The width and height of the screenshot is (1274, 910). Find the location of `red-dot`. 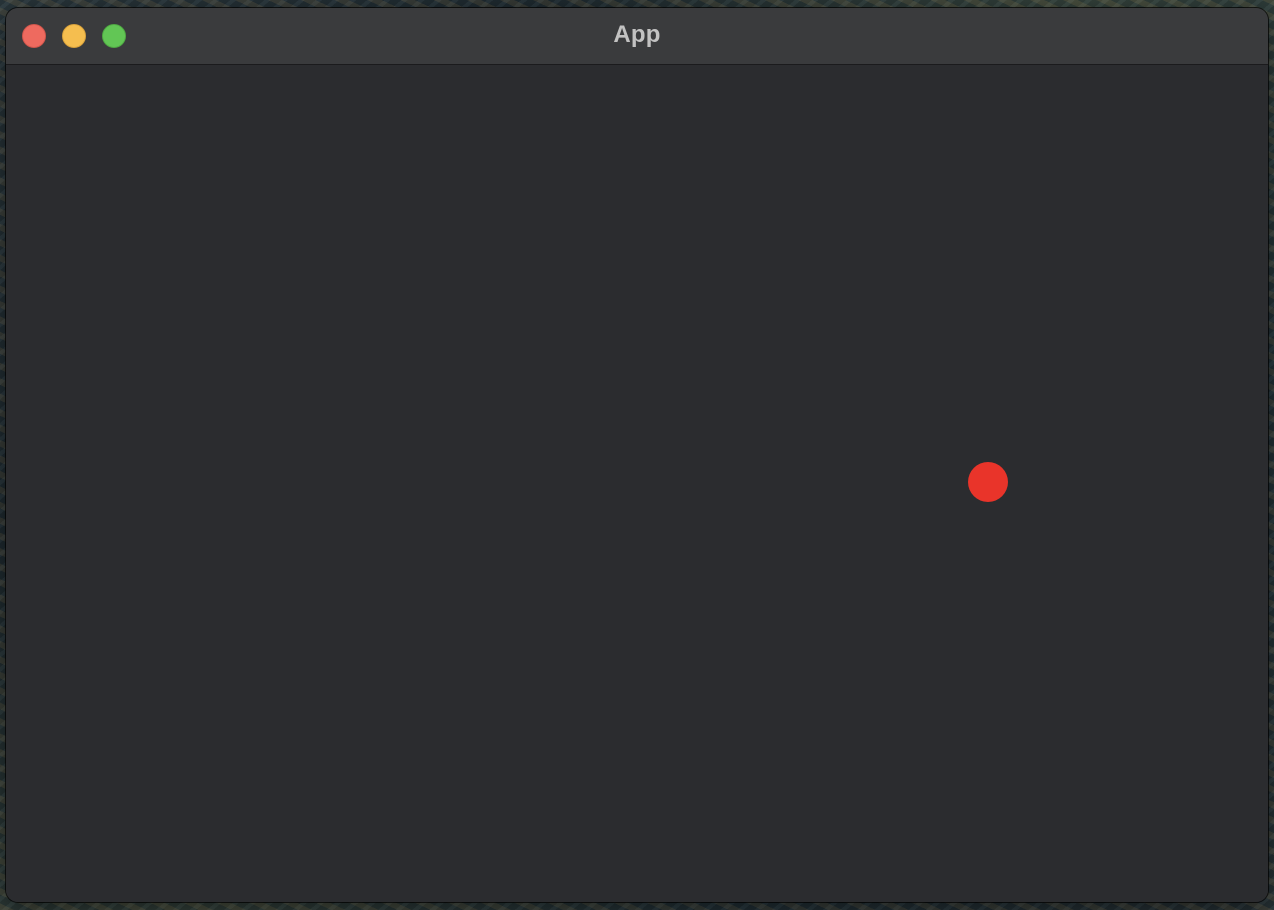

red-dot is located at coordinates (988, 482).